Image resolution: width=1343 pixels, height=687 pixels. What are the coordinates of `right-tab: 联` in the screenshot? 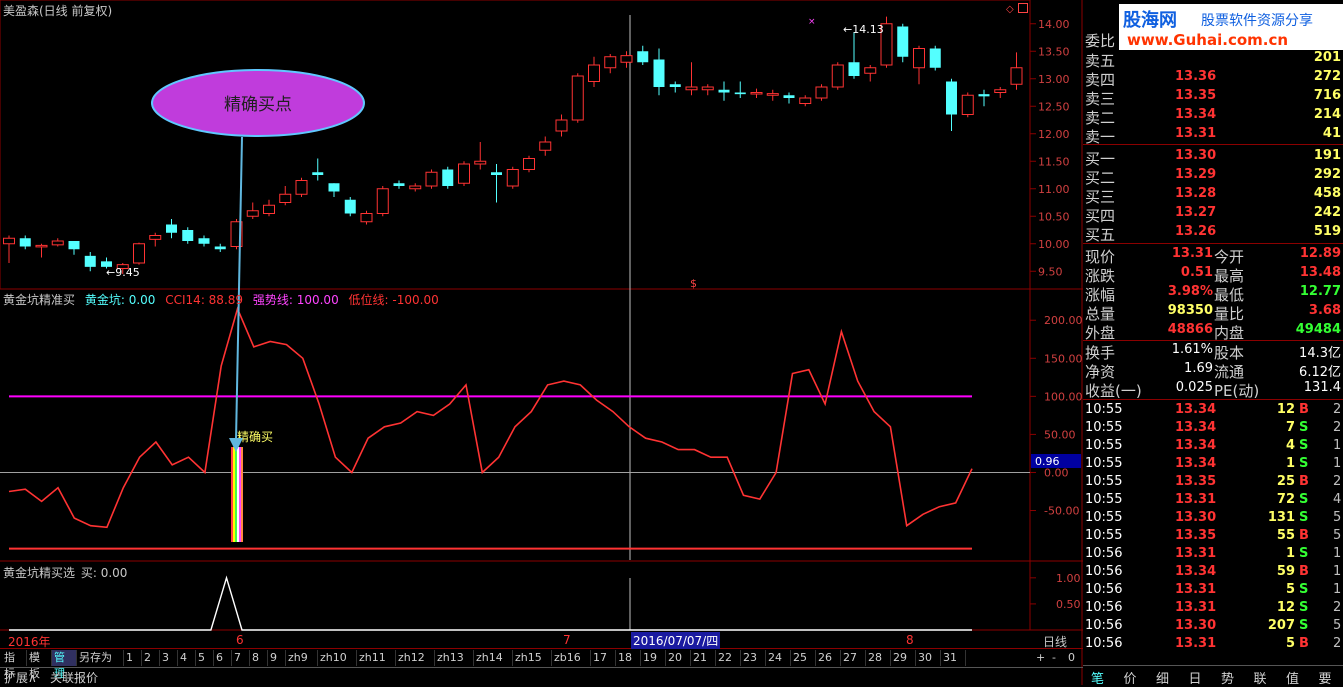 It's located at (1260, 677).